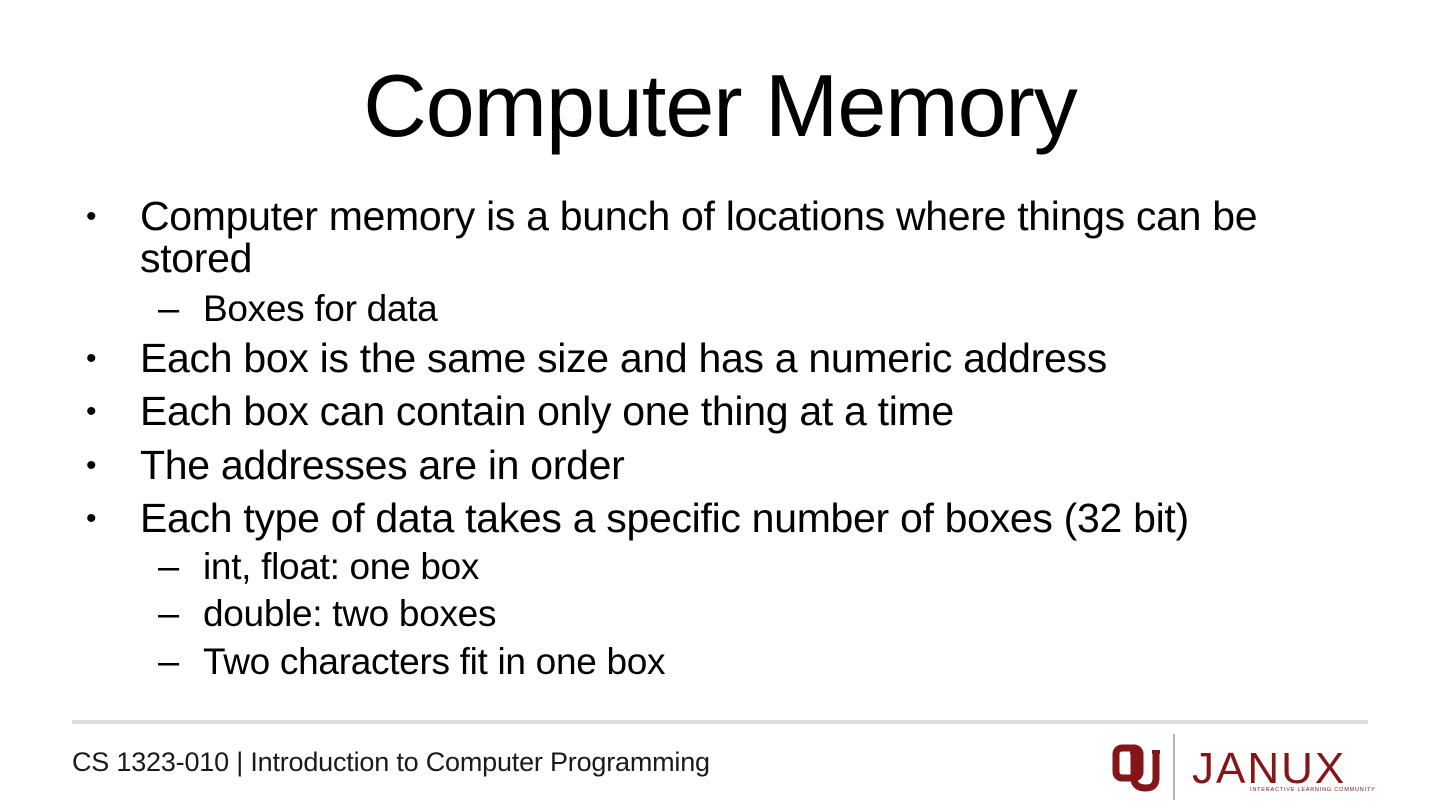  I want to click on sub-bullet-text: Two characters fit in one box, so click(434, 661).